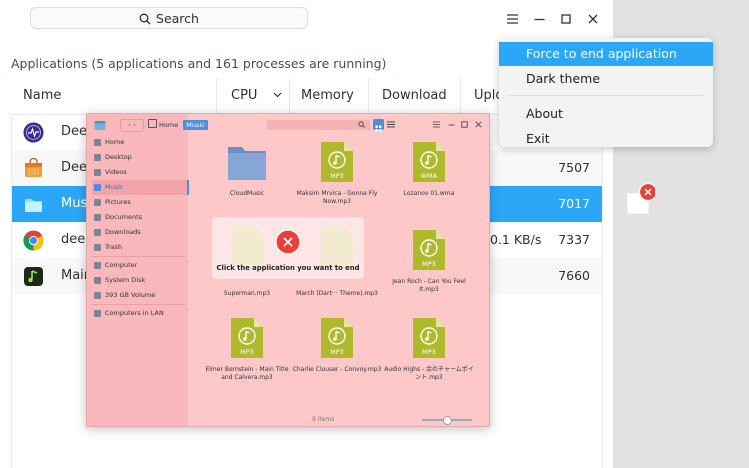 The image size is (749, 468). What do you see at coordinates (139, 202) in the screenshot?
I see `sidebar-item-pictures: Pictures` at bounding box center [139, 202].